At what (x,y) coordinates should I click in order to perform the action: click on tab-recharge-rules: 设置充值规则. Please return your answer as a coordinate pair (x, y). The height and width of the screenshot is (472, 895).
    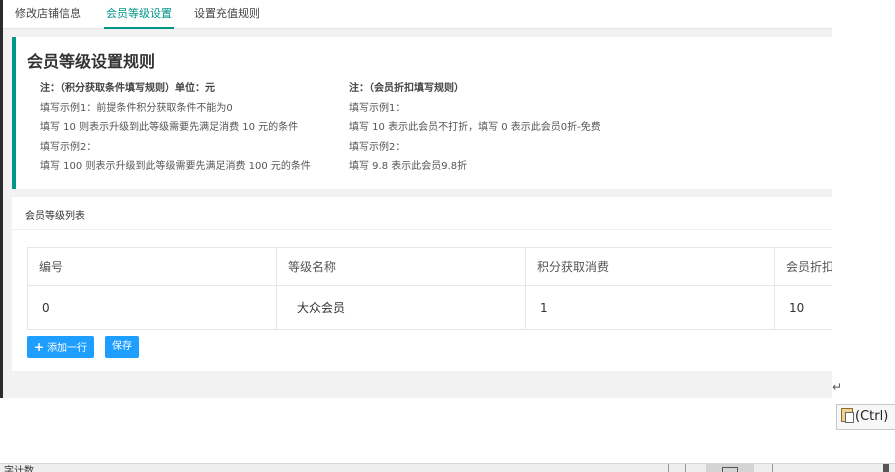
    Looking at the image, I should click on (227, 14).